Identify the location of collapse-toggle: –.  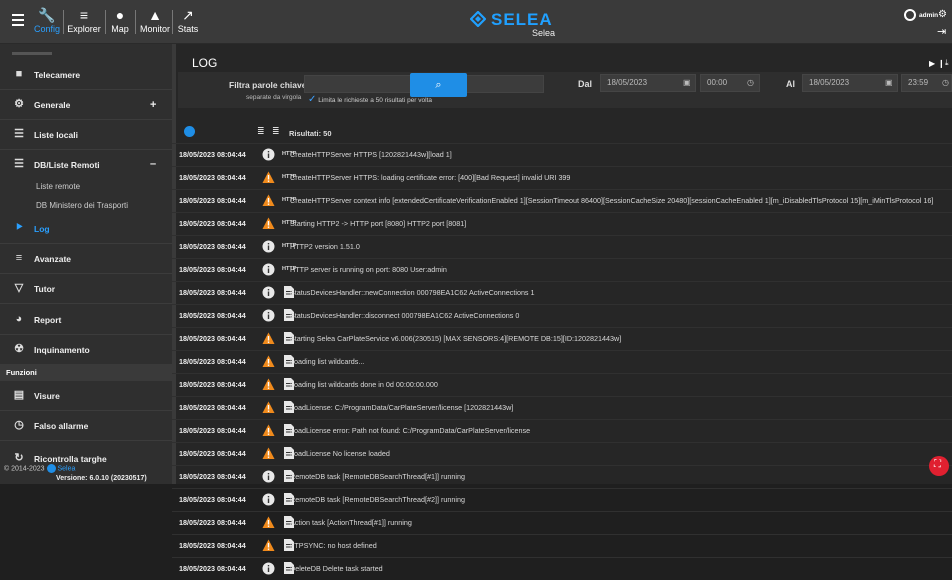
(153, 164).